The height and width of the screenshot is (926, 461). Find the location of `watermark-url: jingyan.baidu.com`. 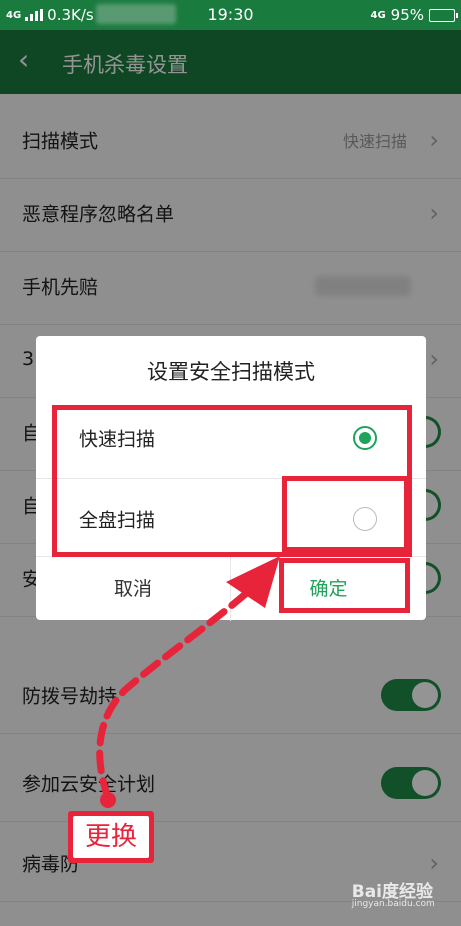

watermark-url: jingyan.baidu.com is located at coordinates (393, 904).